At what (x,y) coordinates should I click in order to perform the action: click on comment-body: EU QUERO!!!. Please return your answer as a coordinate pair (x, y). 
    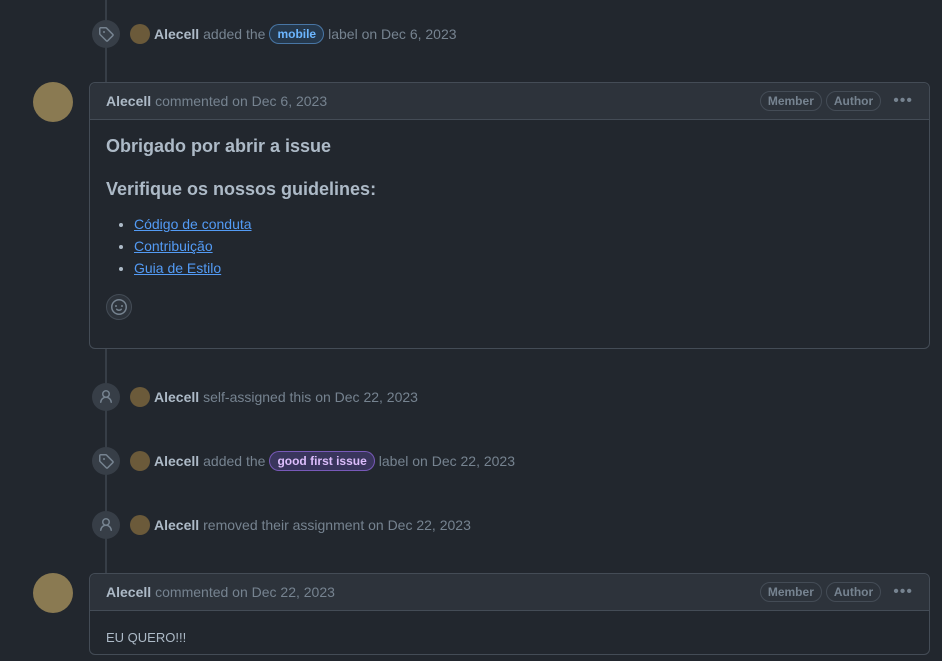
    Looking at the image, I should click on (509, 636).